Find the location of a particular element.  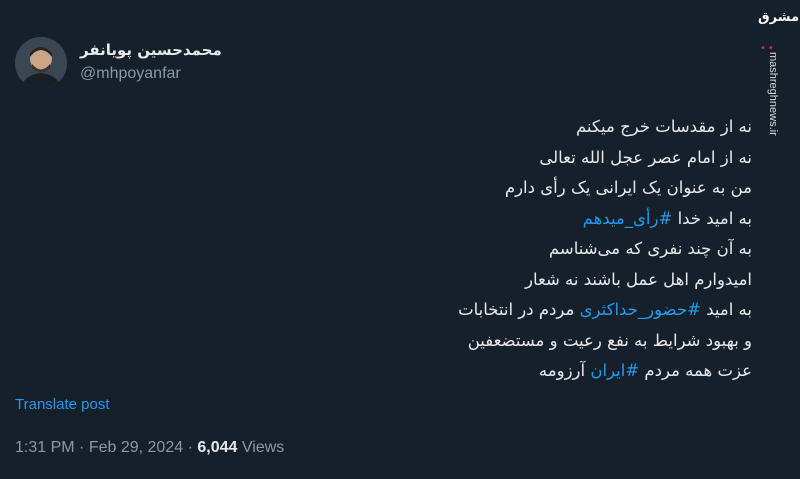

tweet-line: نه از مقدسات خرج میکنم is located at coordinates (605, 127).